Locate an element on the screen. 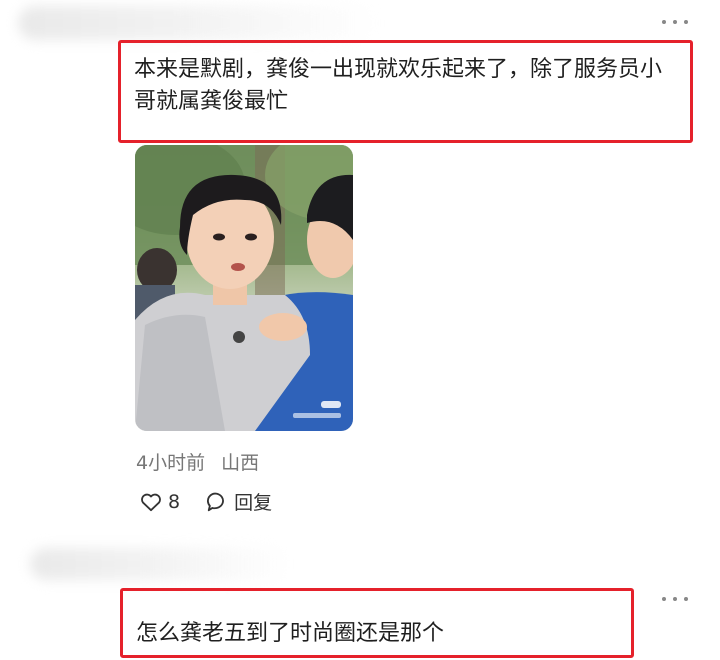  comment-image is located at coordinates (244, 288).